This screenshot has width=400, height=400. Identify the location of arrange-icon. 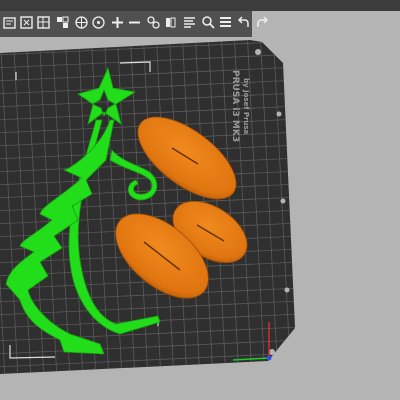
(62, 24).